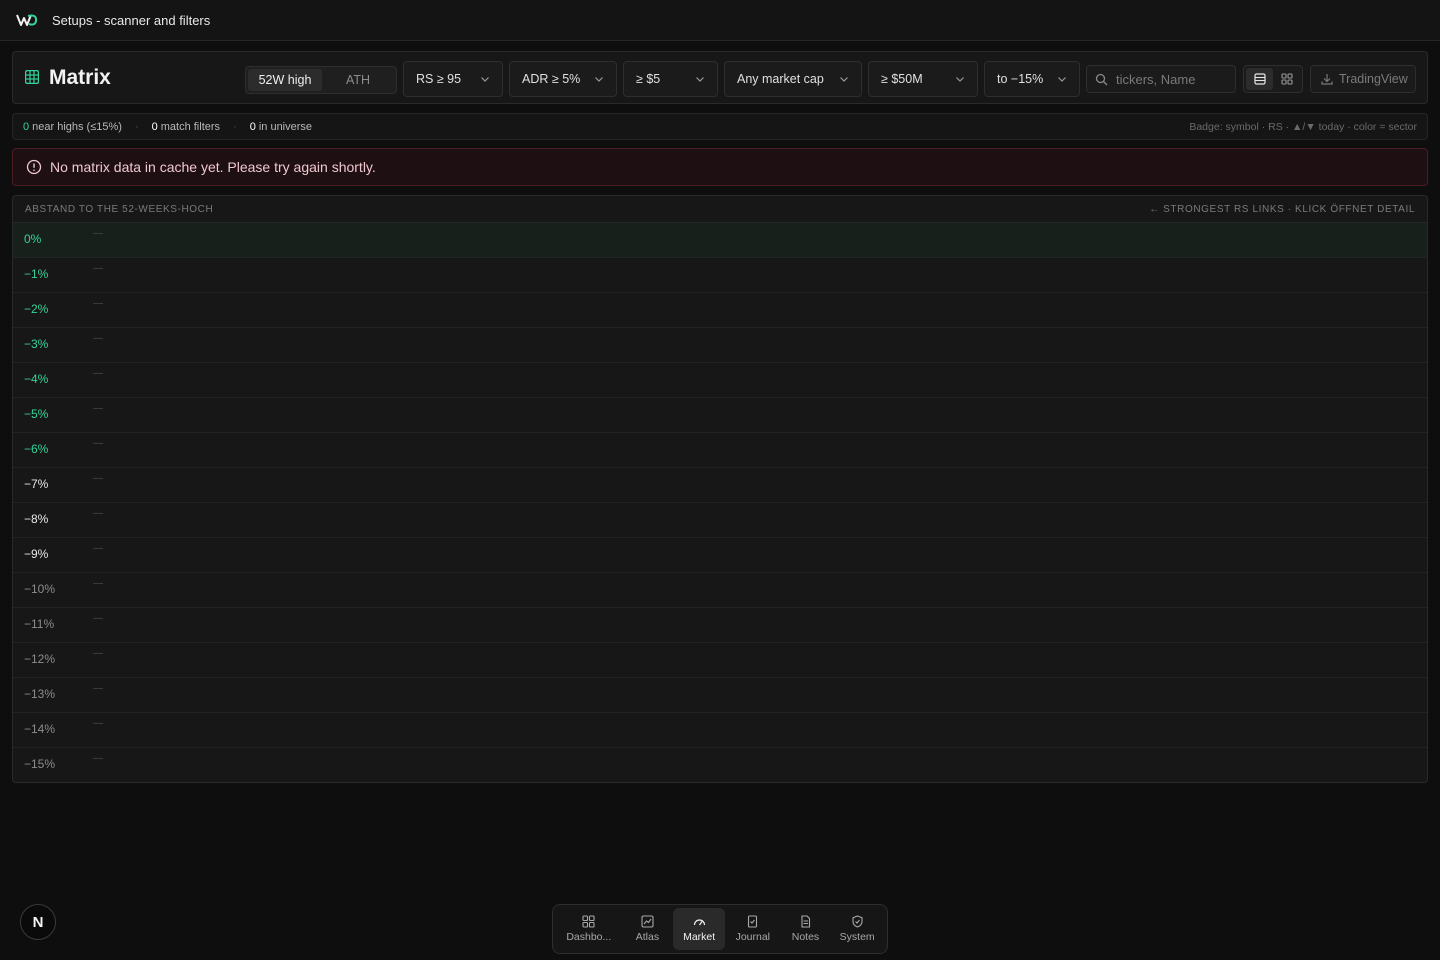  I want to click on view-toggle, so click(1273, 79).